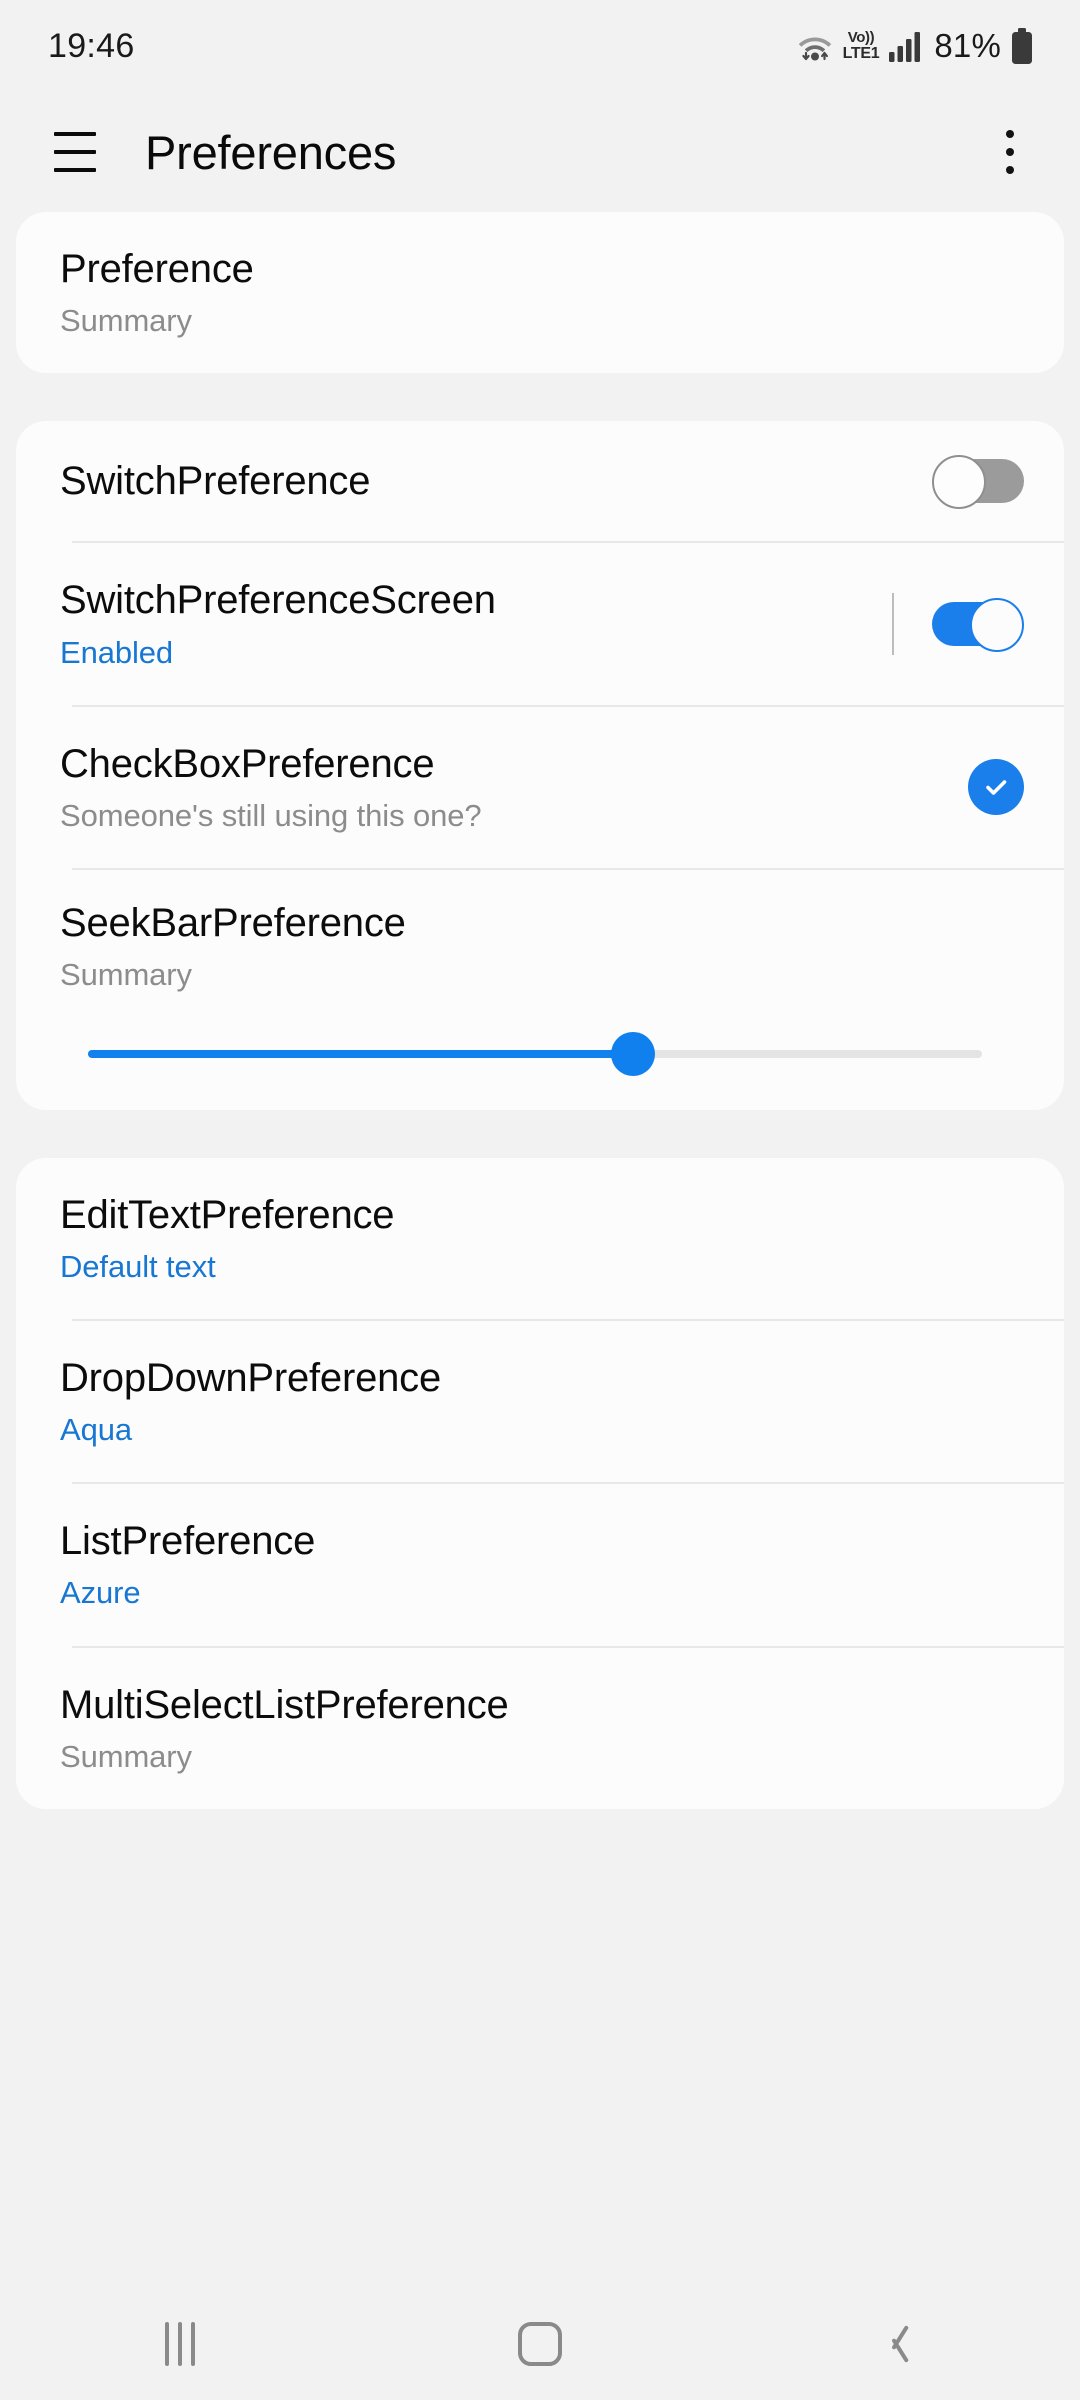 The width and height of the screenshot is (1080, 2400). I want to click on checkbox-checked, so click(996, 787).